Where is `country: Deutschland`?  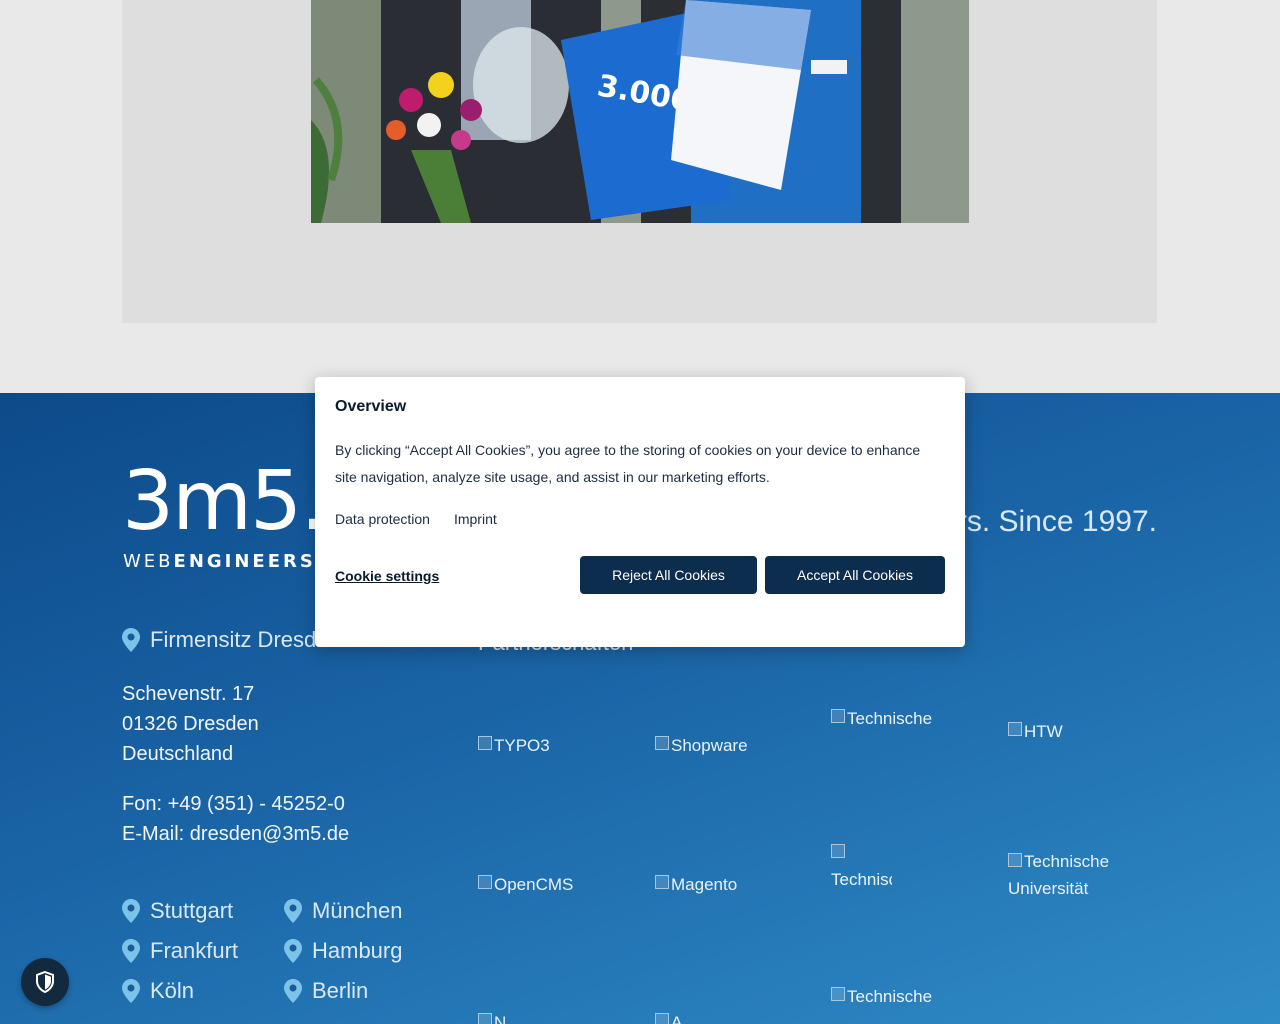
country: Deutschland is located at coordinates (178, 754).